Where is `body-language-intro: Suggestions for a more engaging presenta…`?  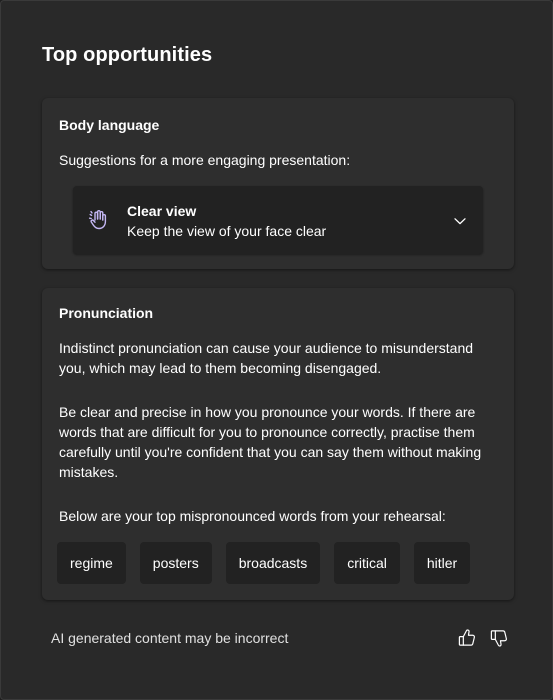 body-language-intro: Suggestions for a more engaging presenta… is located at coordinates (205, 160).